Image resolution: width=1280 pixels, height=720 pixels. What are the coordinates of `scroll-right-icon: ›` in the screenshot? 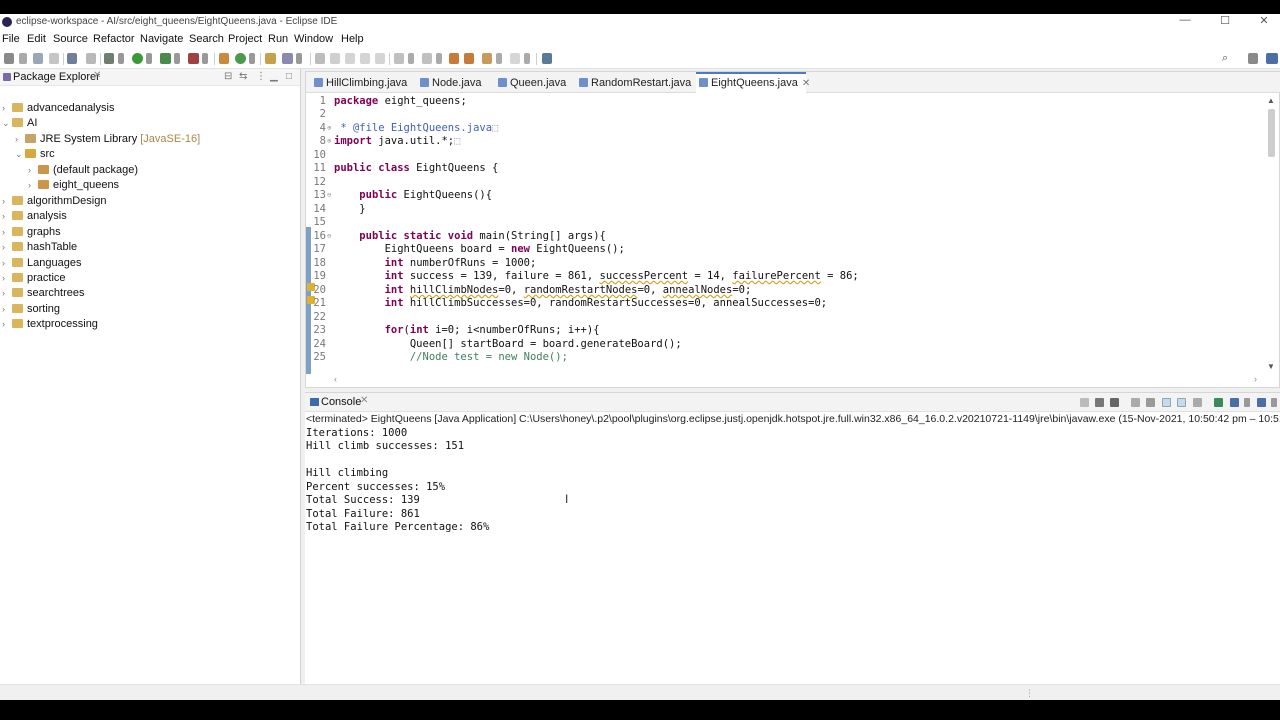 It's located at (1255, 379).